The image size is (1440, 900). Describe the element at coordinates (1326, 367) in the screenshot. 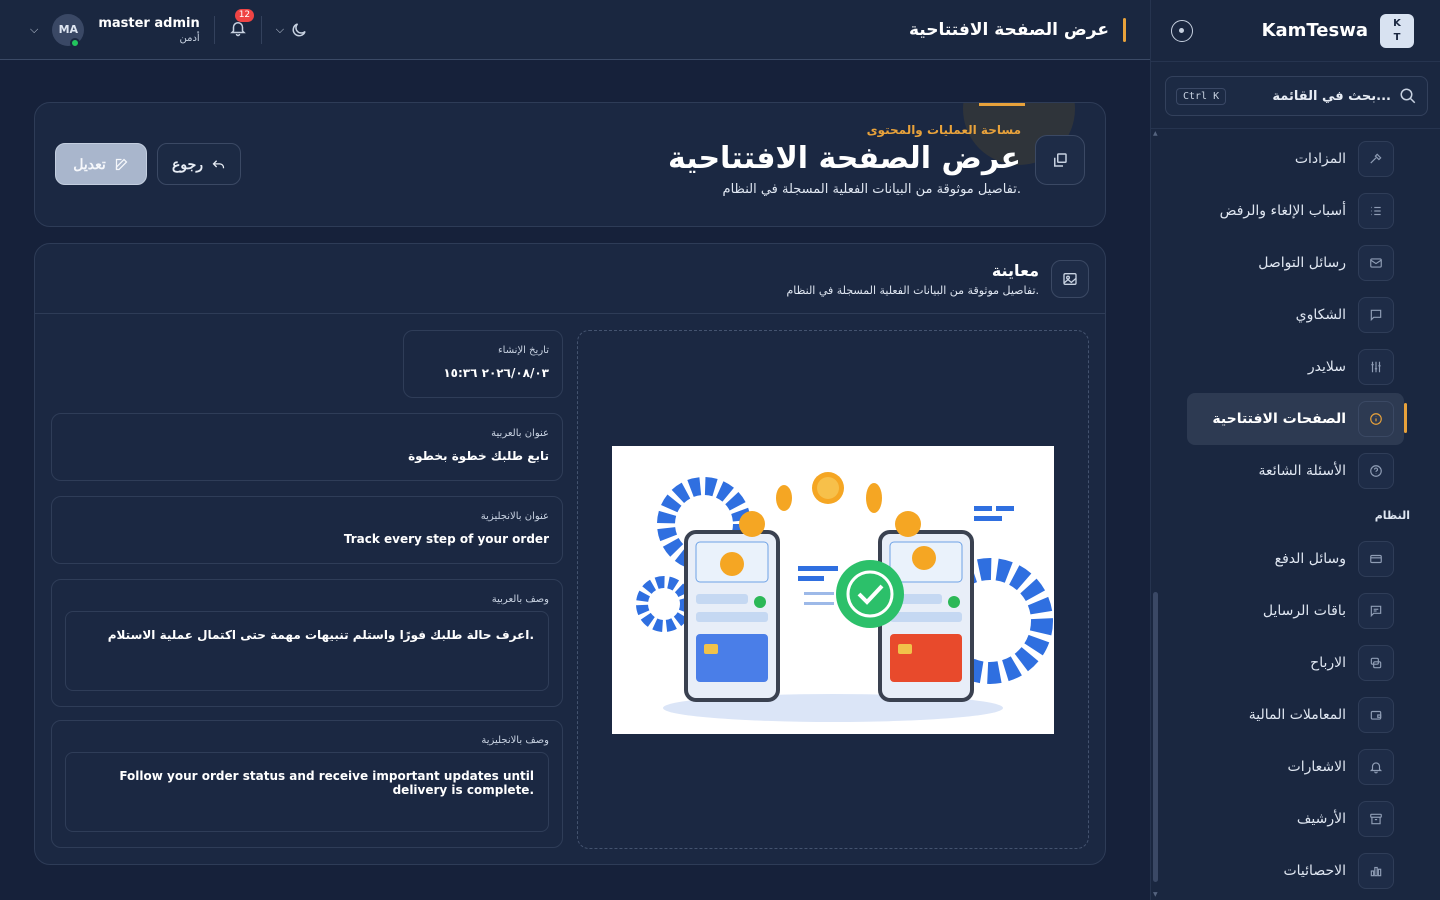

I see `sidebar-item-label: سلايدر` at that location.